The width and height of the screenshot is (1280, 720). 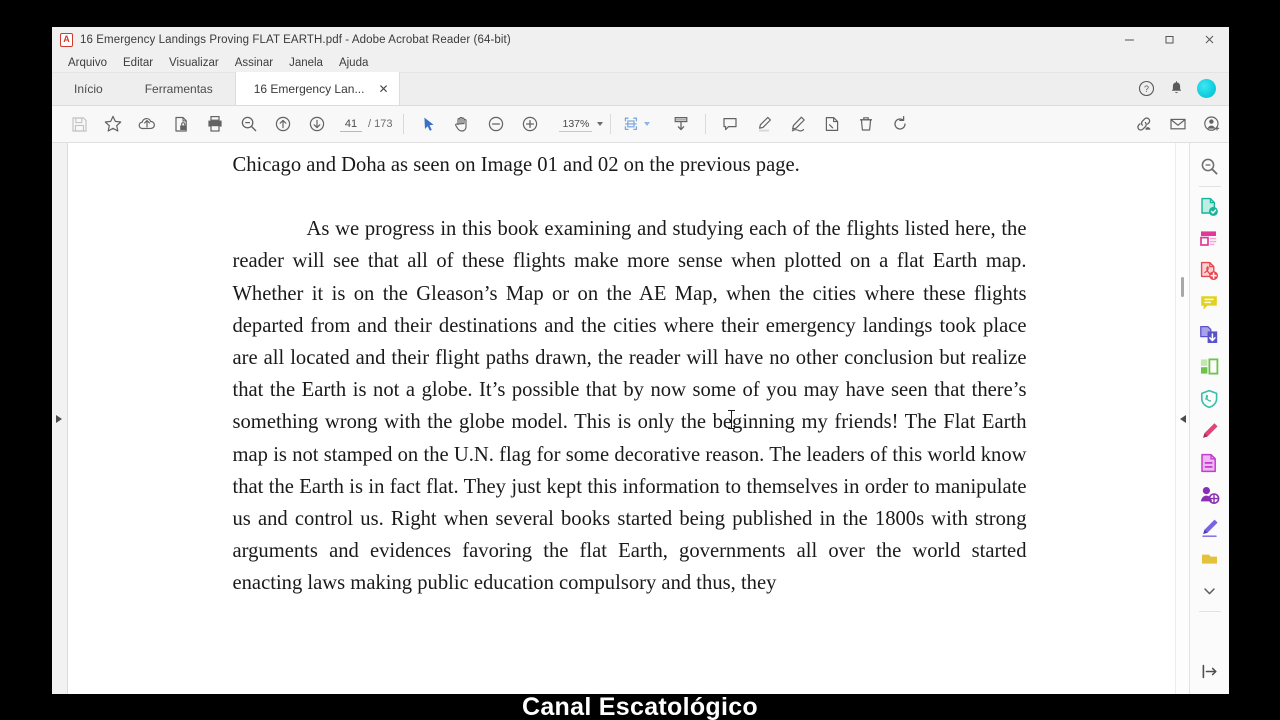 What do you see at coordinates (353, 63) in the screenshot?
I see `menu-item-ajuda: Ajuda` at bounding box center [353, 63].